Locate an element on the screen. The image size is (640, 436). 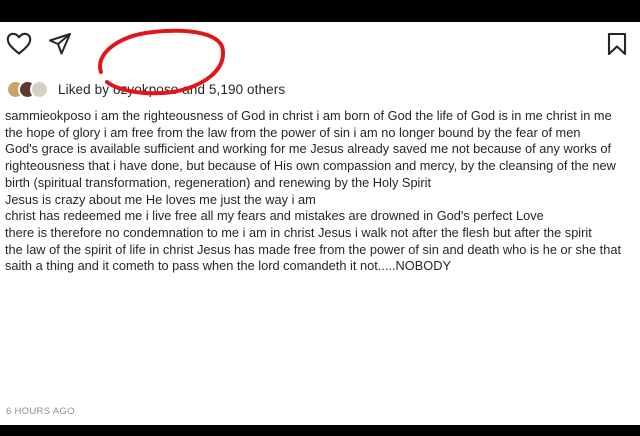
likes-row: Liked by ozyokposo and 5,190 others is located at coordinates (145, 89).